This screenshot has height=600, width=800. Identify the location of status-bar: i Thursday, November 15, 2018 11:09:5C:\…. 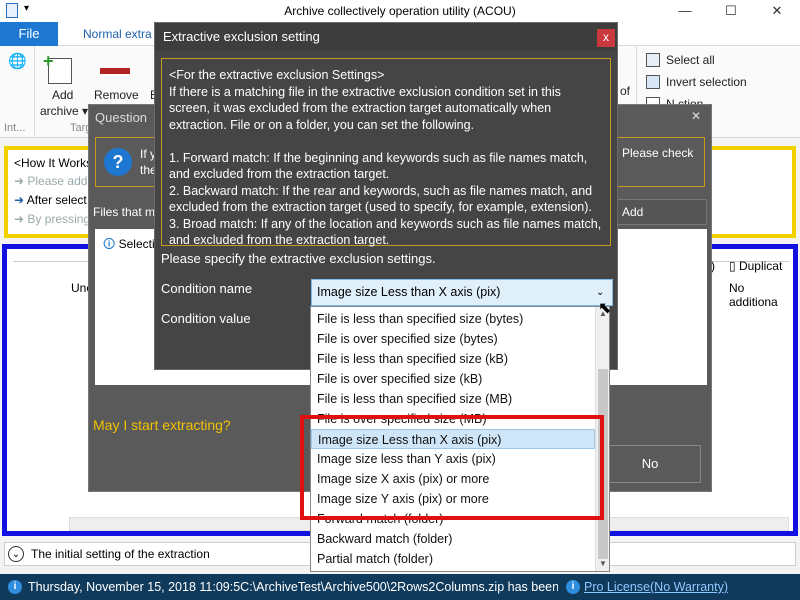
(400, 587).